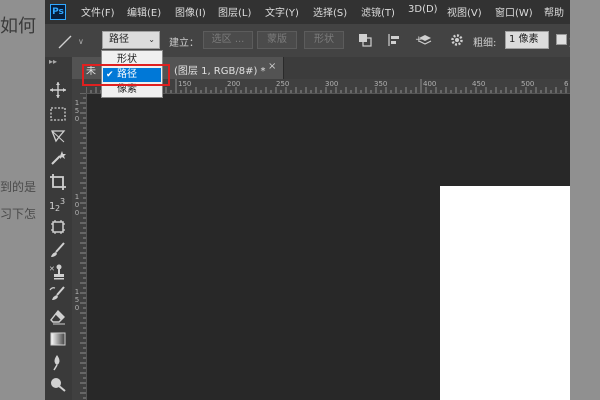  I want to click on menu-edit: 编辑(E), so click(144, 11).